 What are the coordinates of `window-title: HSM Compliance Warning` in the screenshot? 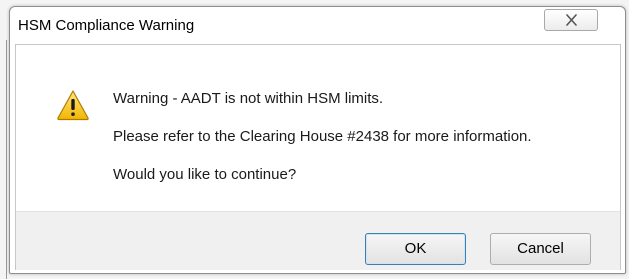 It's located at (106, 25).